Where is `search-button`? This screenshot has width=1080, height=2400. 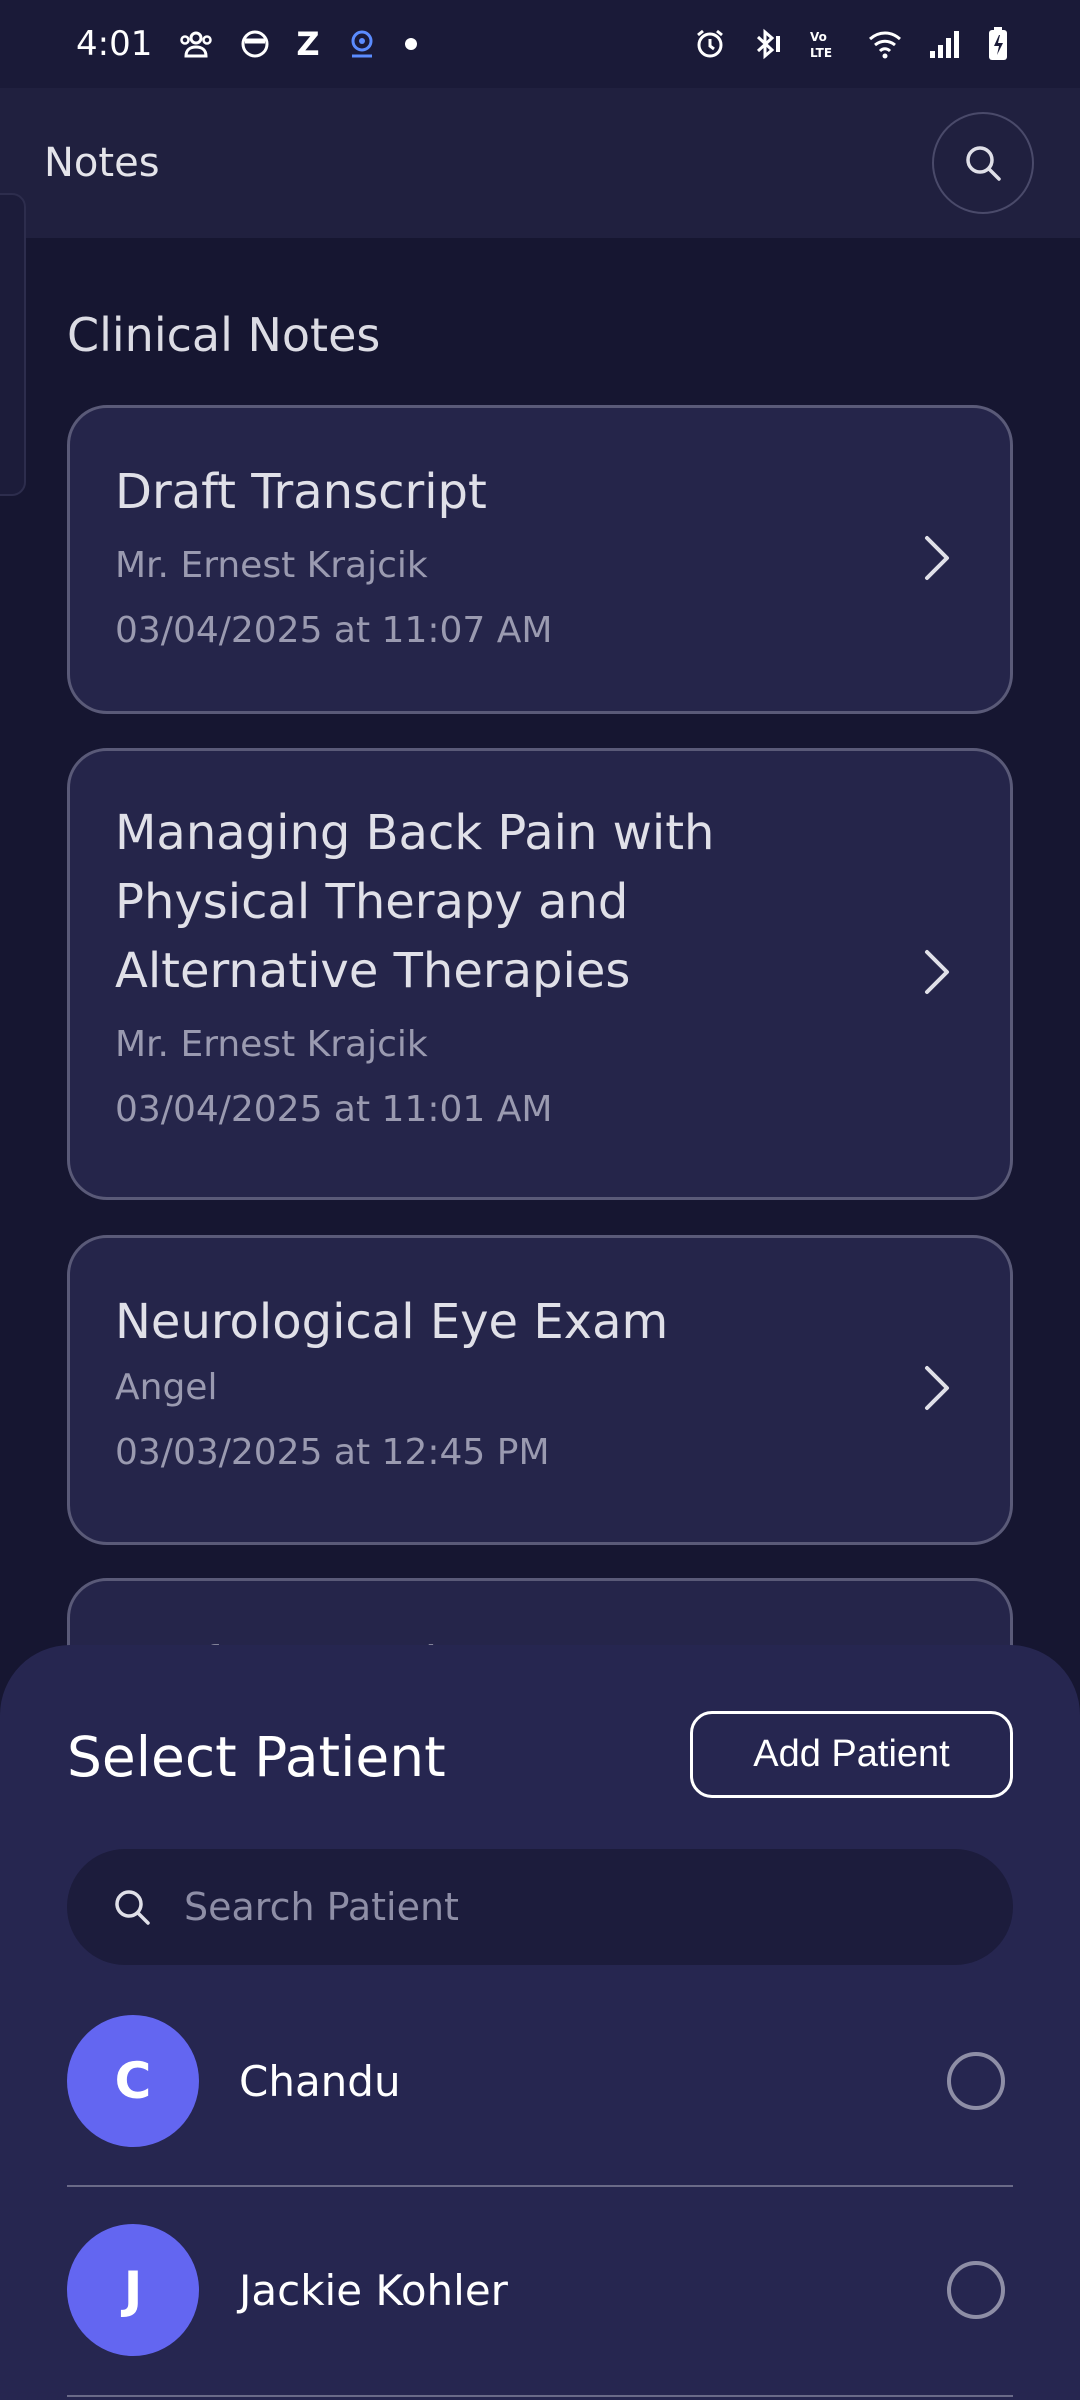 search-button is located at coordinates (983, 163).